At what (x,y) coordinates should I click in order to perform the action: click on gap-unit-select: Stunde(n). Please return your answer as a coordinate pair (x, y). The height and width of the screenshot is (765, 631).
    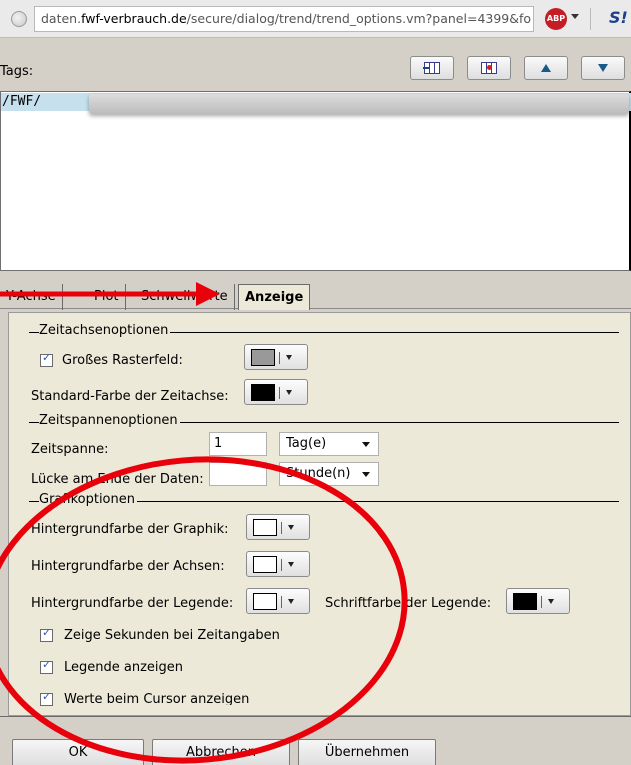
    Looking at the image, I should click on (329, 474).